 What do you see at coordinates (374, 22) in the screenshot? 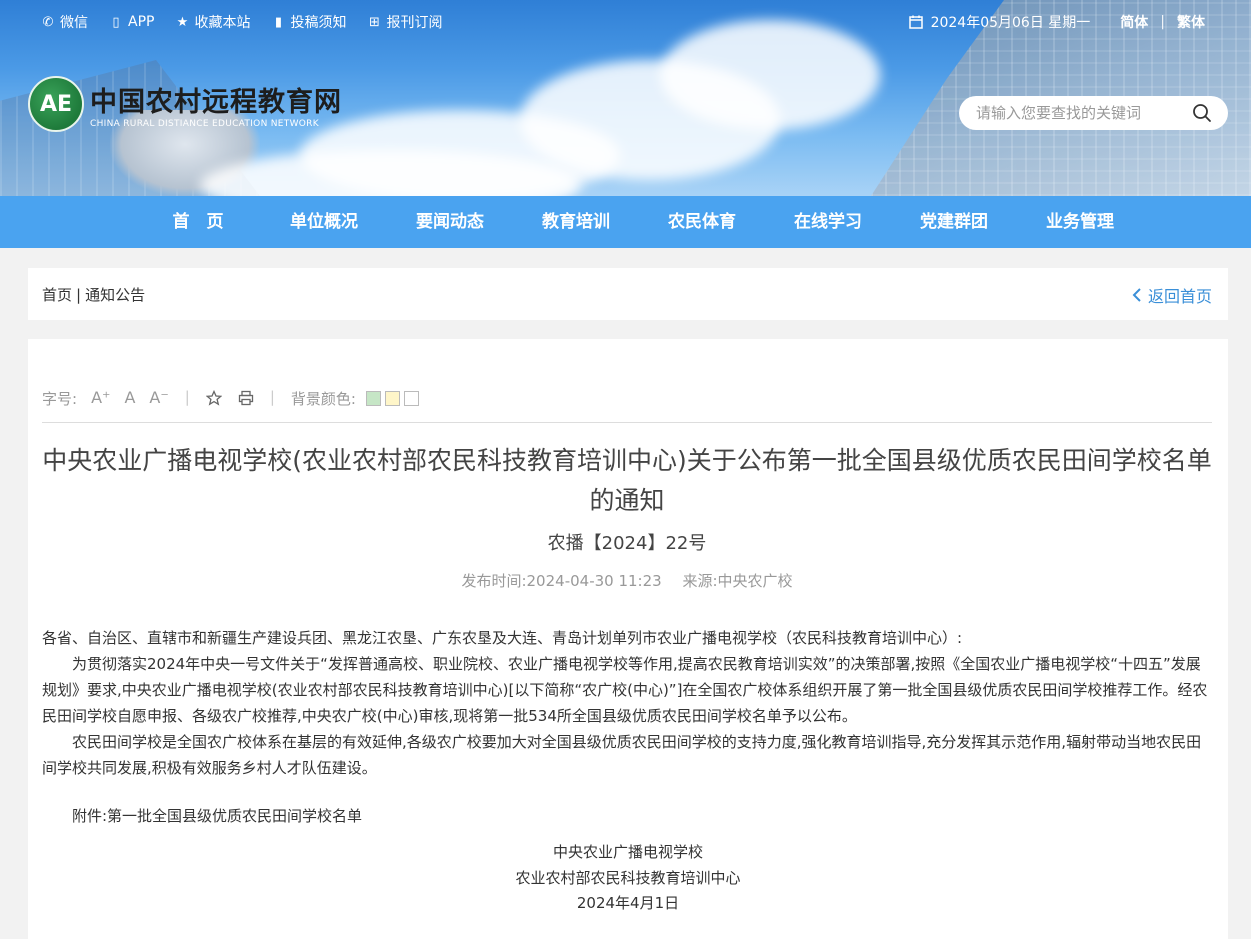
I see `plus-square-icon: ⊞` at bounding box center [374, 22].